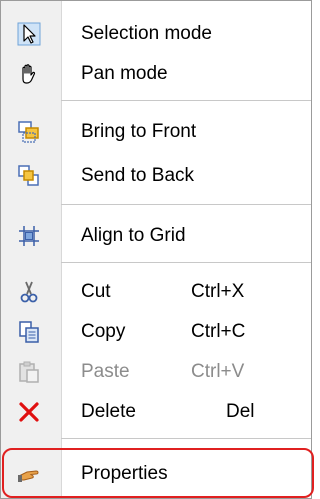  I want to click on menu-item-pan-mode: Pan mode, so click(156, 74).